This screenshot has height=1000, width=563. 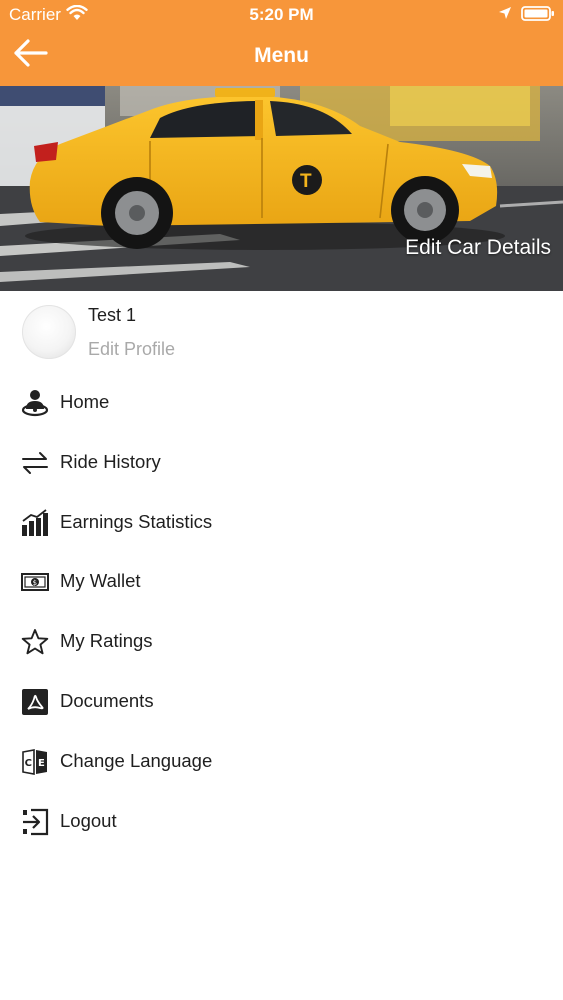 I want to click on svg-text: E, so click(x=41, y=763).